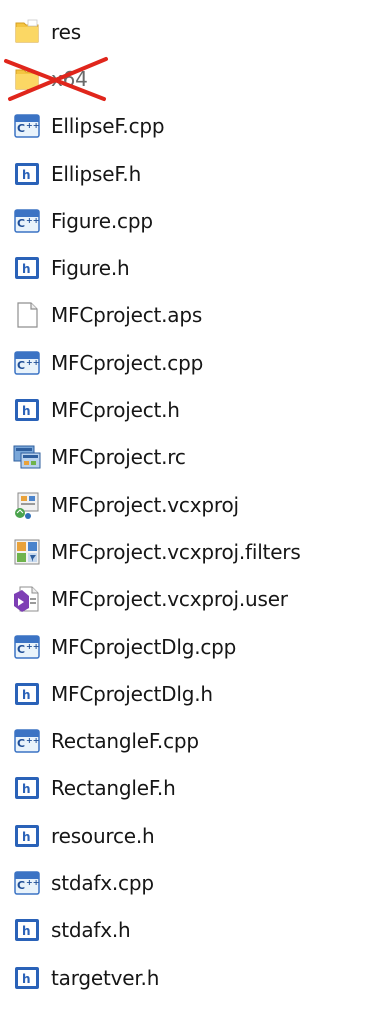  Describe the element at coordinates (193, 977) in the screenshot. I see `file-item-targetver-h: h targetver.h` at that location.